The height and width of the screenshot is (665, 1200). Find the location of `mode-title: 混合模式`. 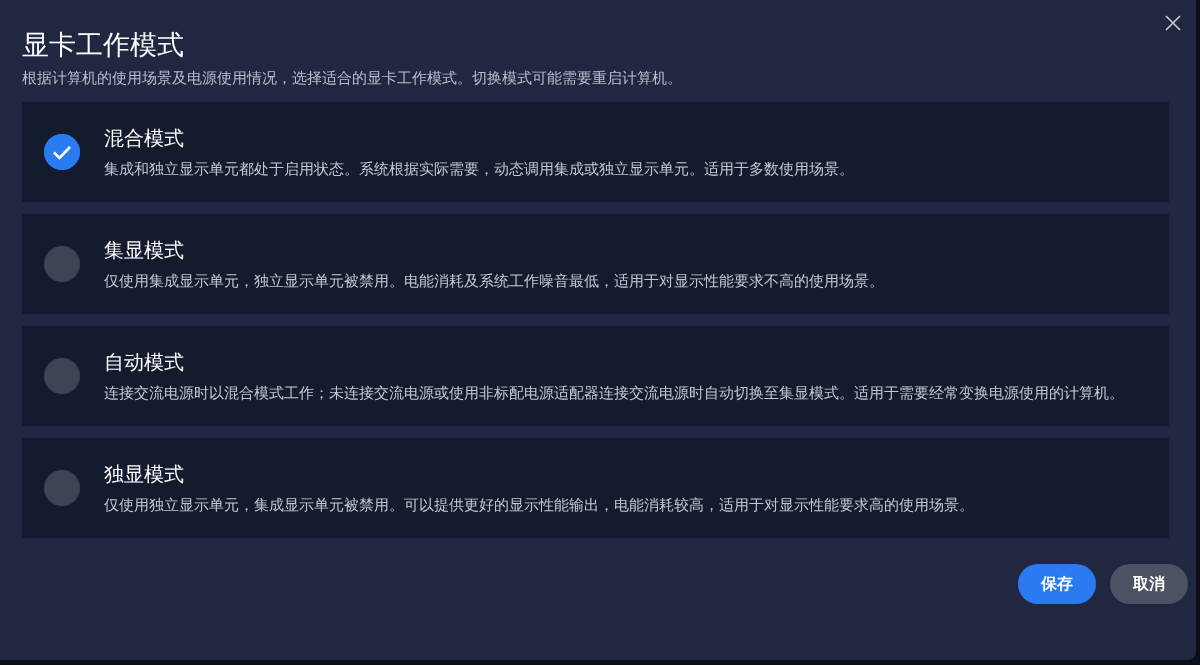

mode-title: 混合模式 is located at coordinates (144, 138).